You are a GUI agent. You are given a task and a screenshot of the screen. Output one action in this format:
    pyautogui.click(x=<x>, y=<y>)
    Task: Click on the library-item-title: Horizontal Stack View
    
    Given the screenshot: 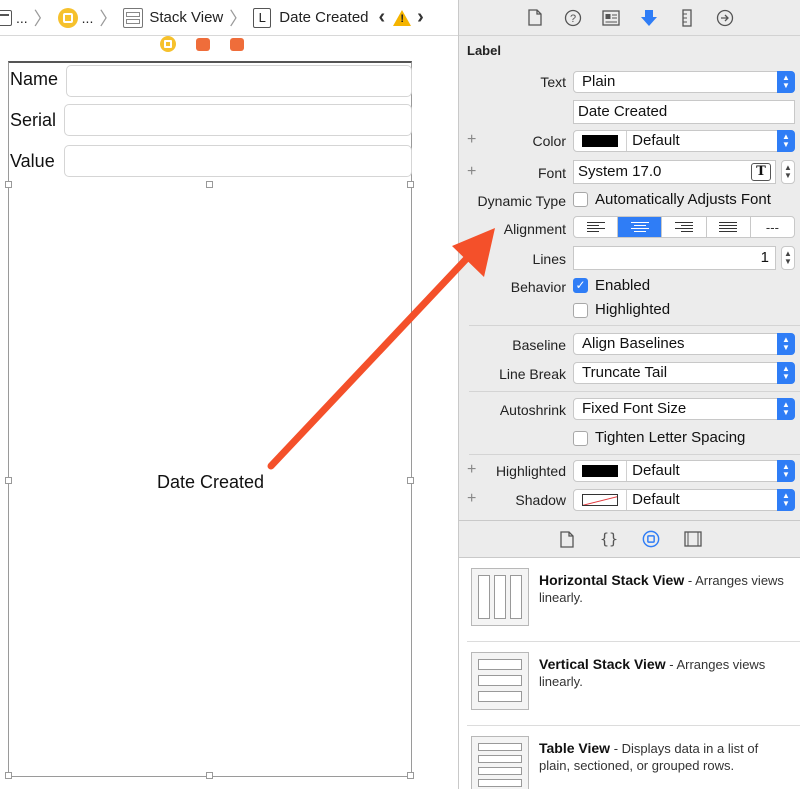 What is the action you would take?
    pyautogui.click(x=612, y=580)
    